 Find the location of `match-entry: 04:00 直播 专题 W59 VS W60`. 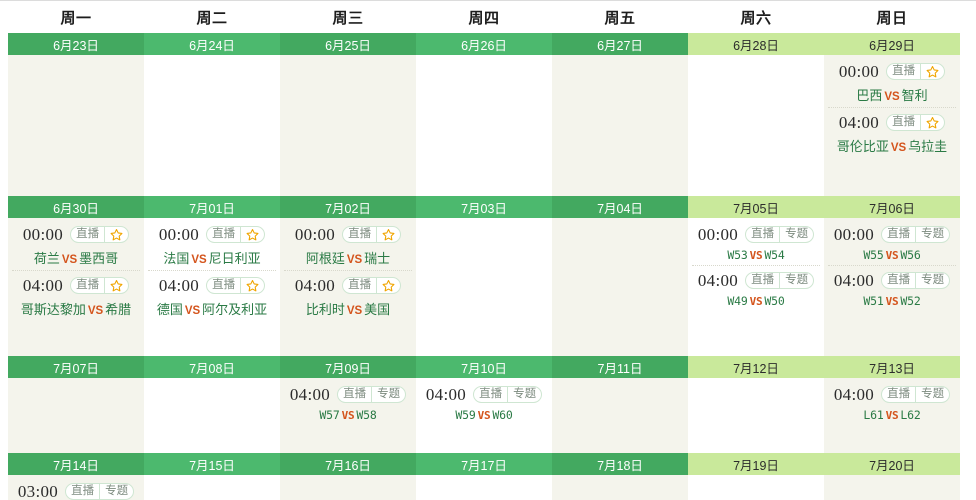

match-entry: 04:00 直播 专题 W59 VS W60 is located at coordinates (484, 404).